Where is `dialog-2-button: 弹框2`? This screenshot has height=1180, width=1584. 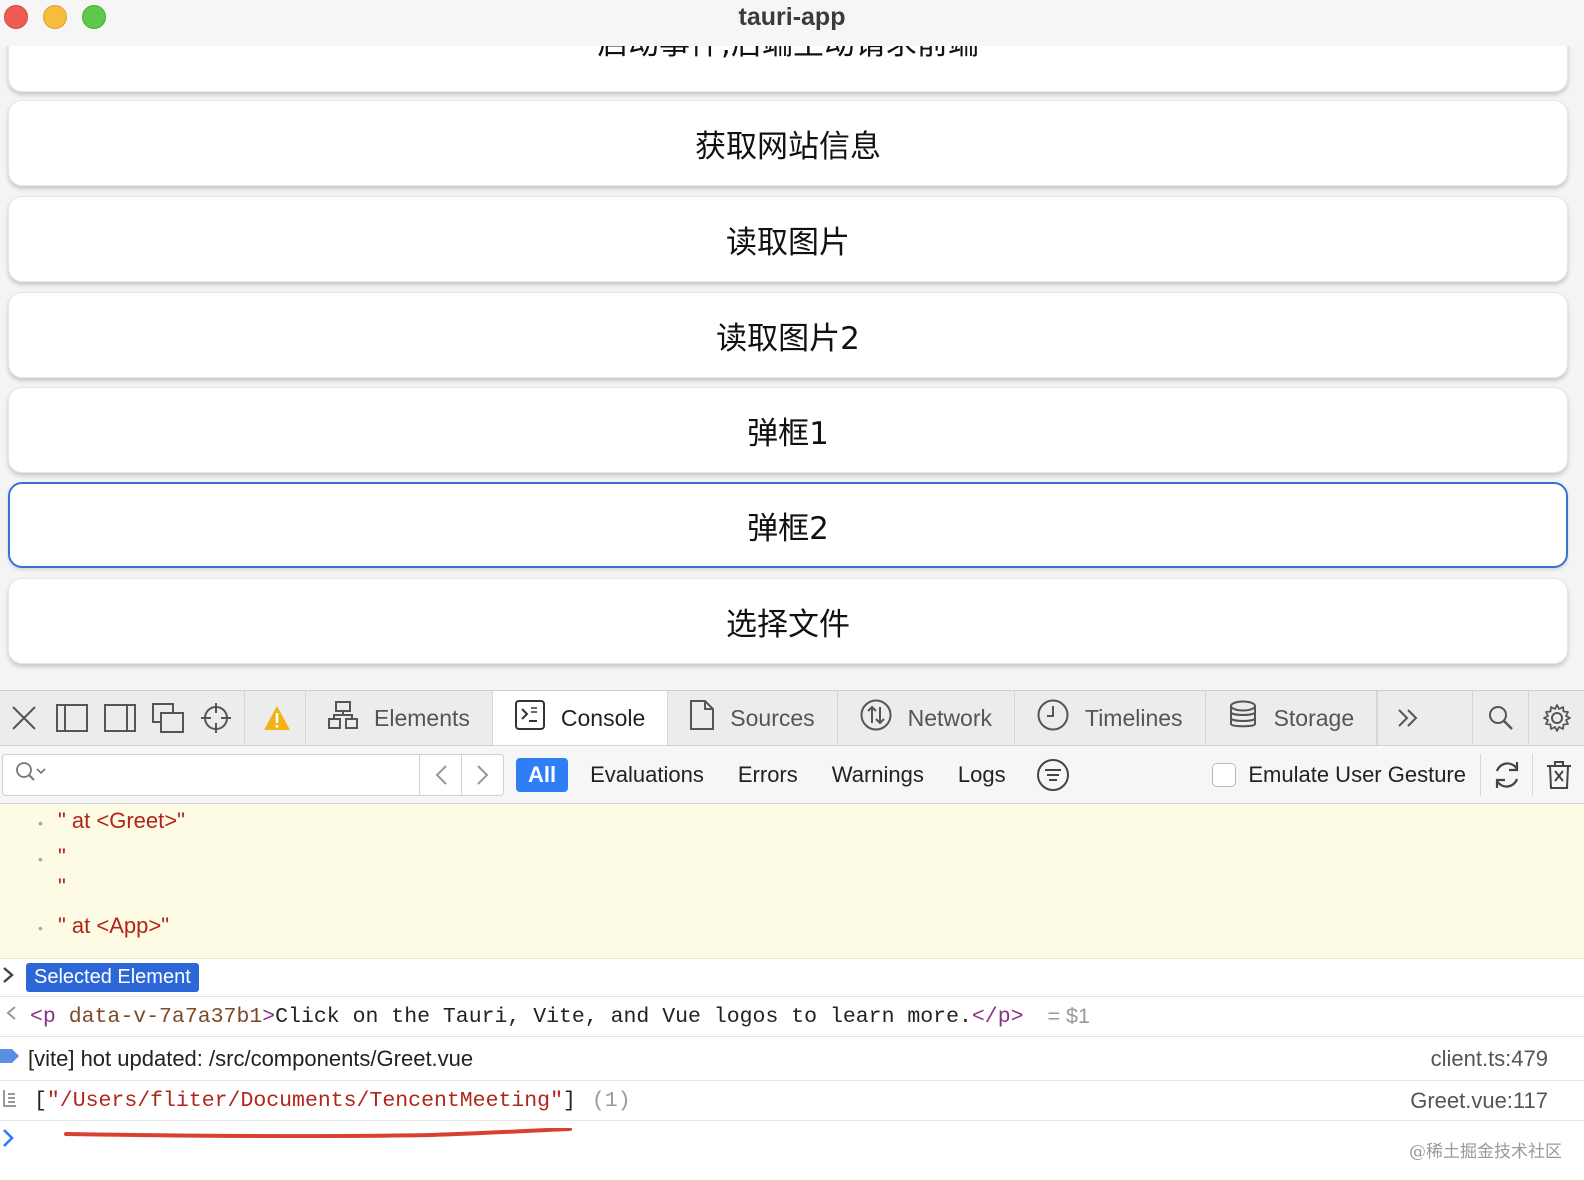
dialog-2-button: 弹框2 is located at coordinates (788, 525).